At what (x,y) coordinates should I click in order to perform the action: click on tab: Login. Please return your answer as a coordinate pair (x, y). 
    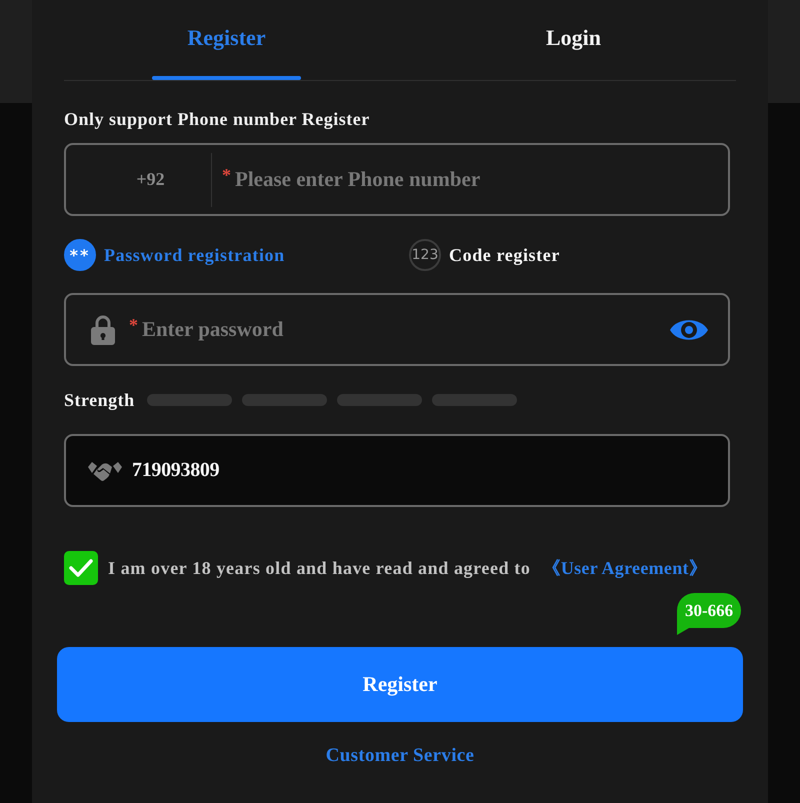
    Looking at the image, I should click on (573, 40).